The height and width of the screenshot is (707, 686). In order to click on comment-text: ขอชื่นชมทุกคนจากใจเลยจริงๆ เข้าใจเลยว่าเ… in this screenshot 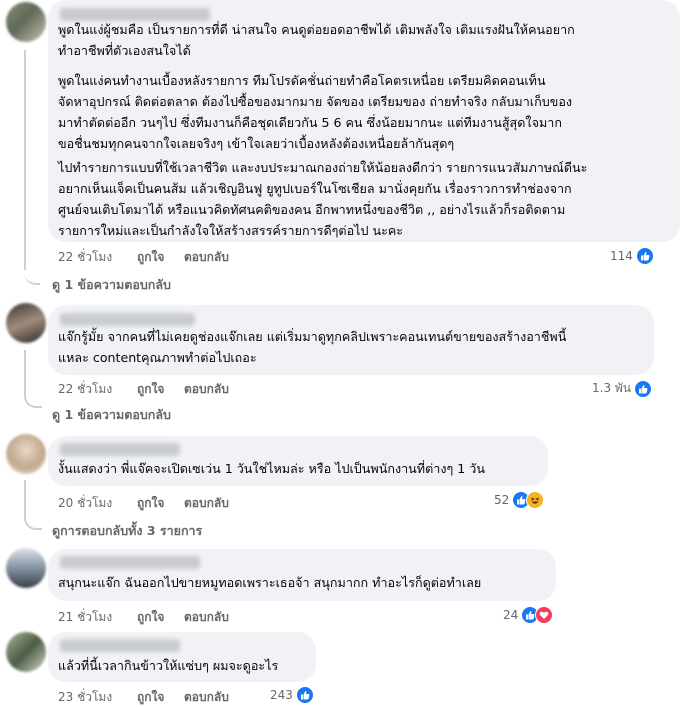, I will do `click(256, 143)`.